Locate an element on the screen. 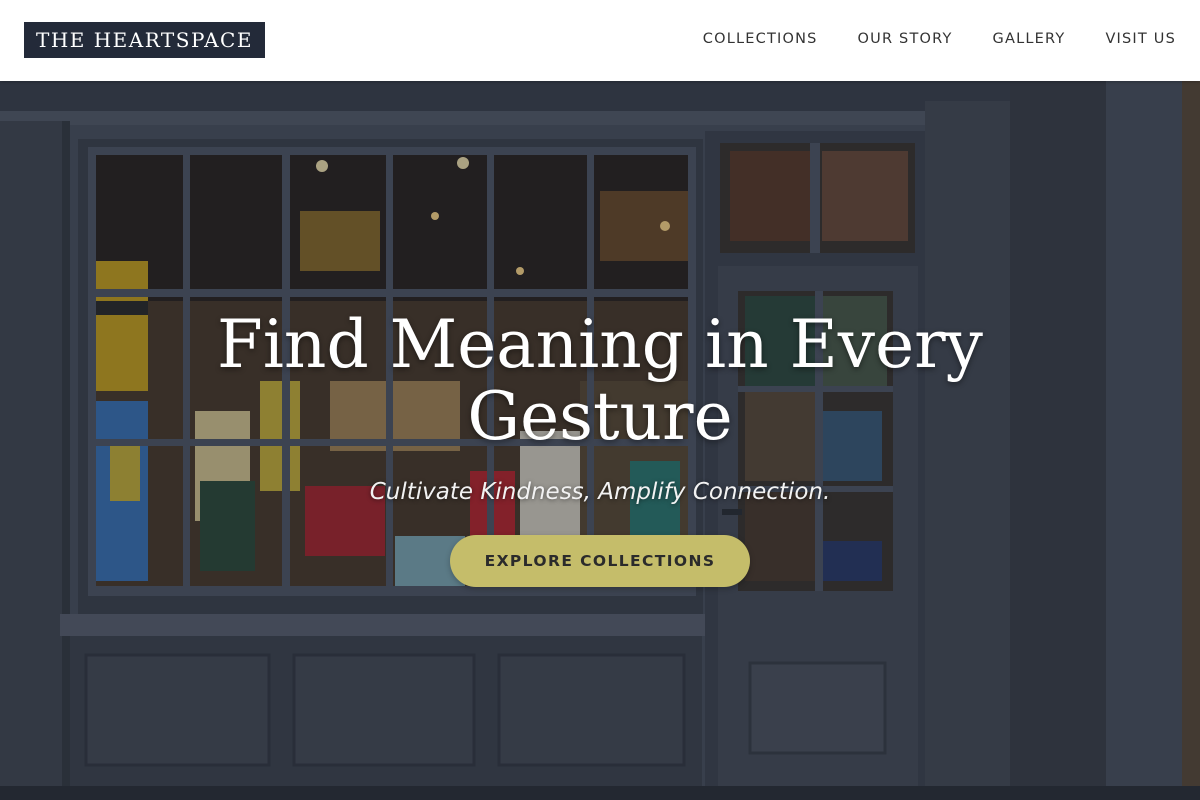 The height and width of the screenshot is (800, 1200). explore-collections-button: EXPLORE COLLECTIONS is located at coordinates (600, 561).